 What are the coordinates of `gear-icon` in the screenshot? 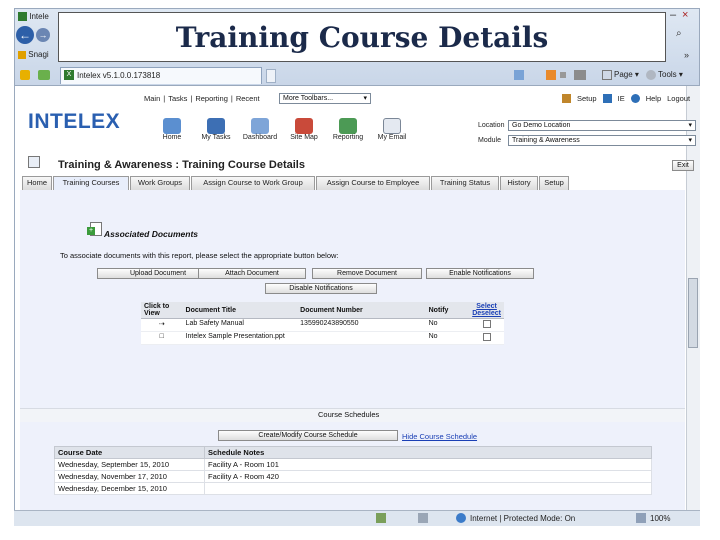 It's located at (651, 75).